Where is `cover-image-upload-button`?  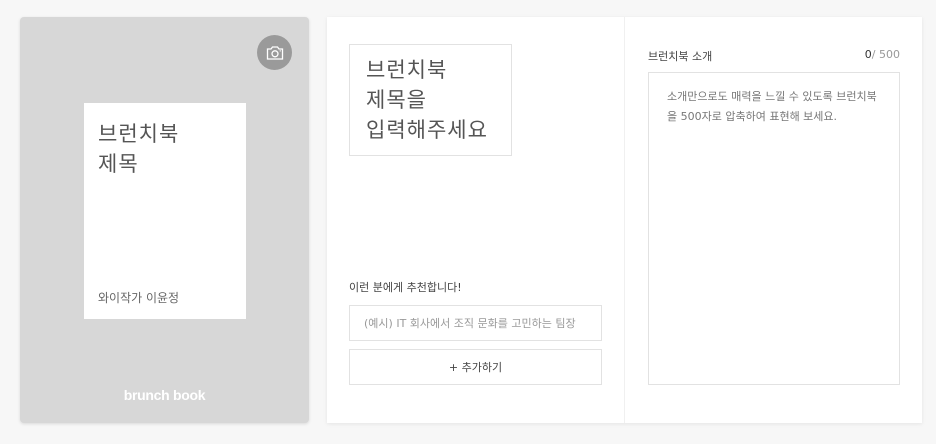
cover-image-upload-button is located at coordinates (274, 52).